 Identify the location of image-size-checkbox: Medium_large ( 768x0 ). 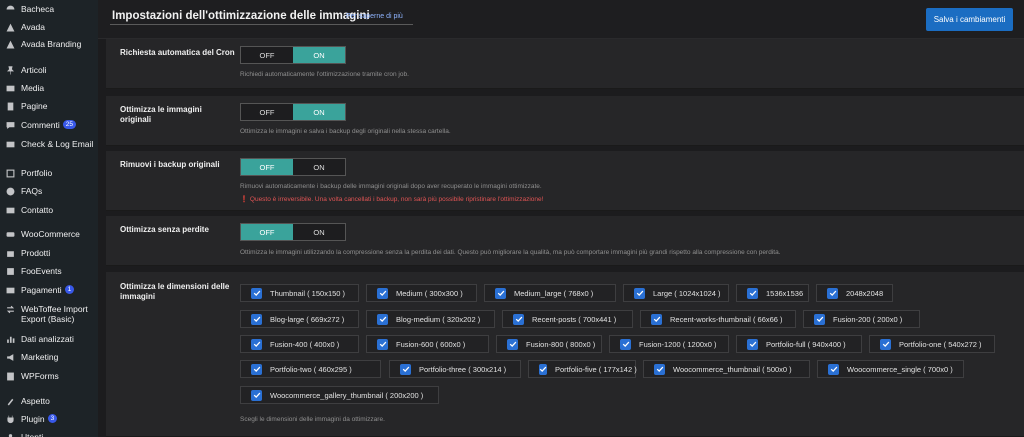
(550, 293).